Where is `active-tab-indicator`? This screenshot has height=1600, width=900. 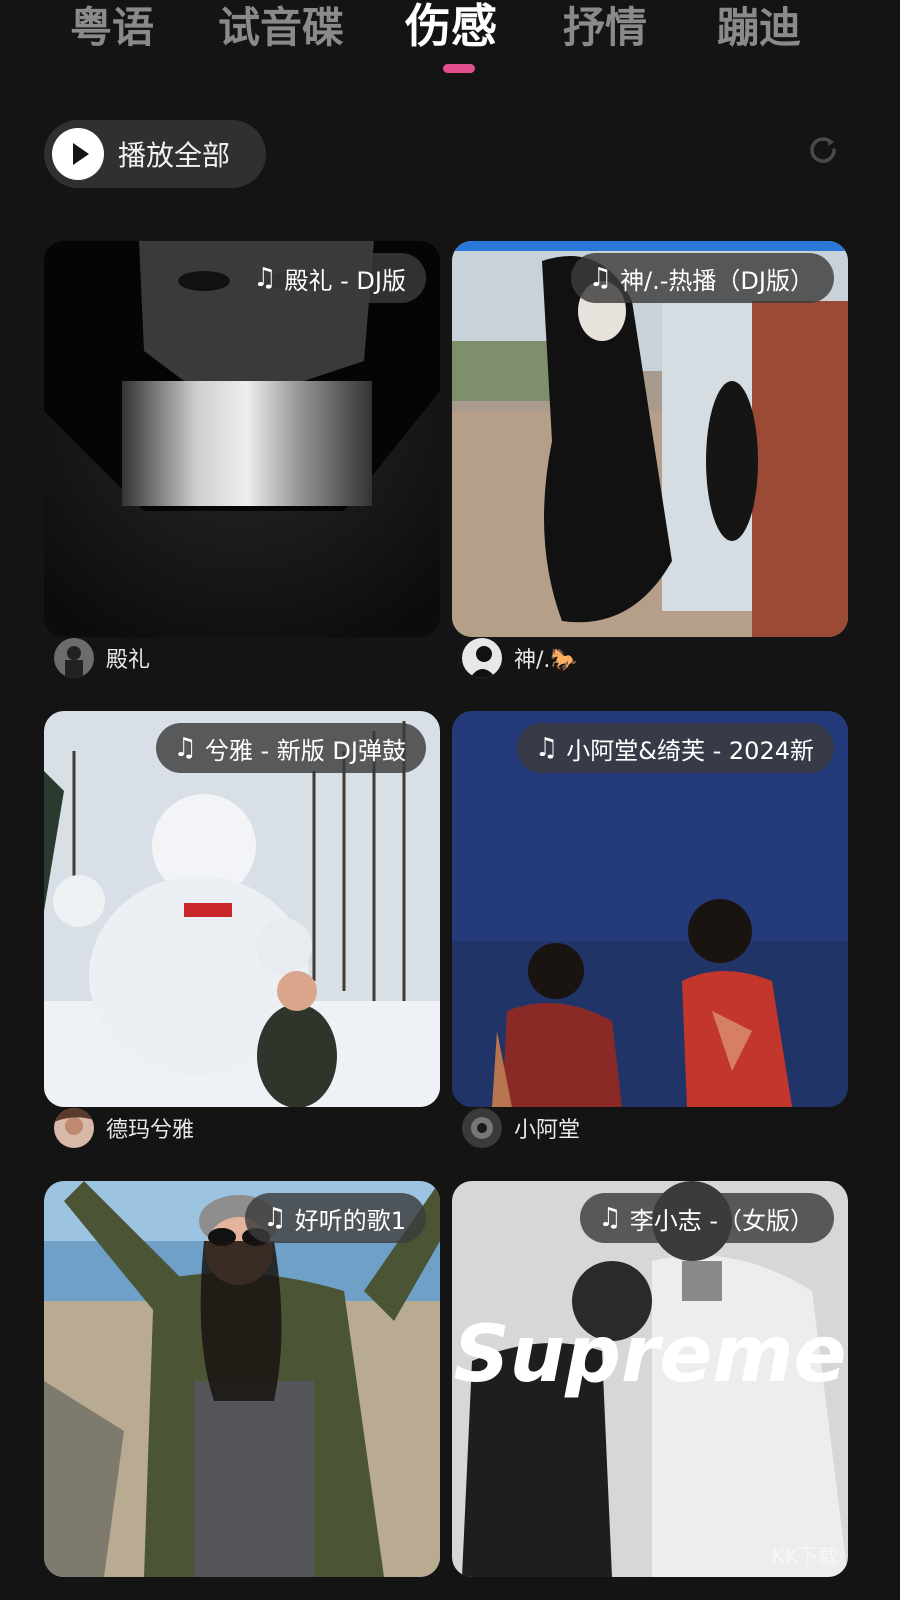 active-tab-indicator is located at coordinates (459, 68).